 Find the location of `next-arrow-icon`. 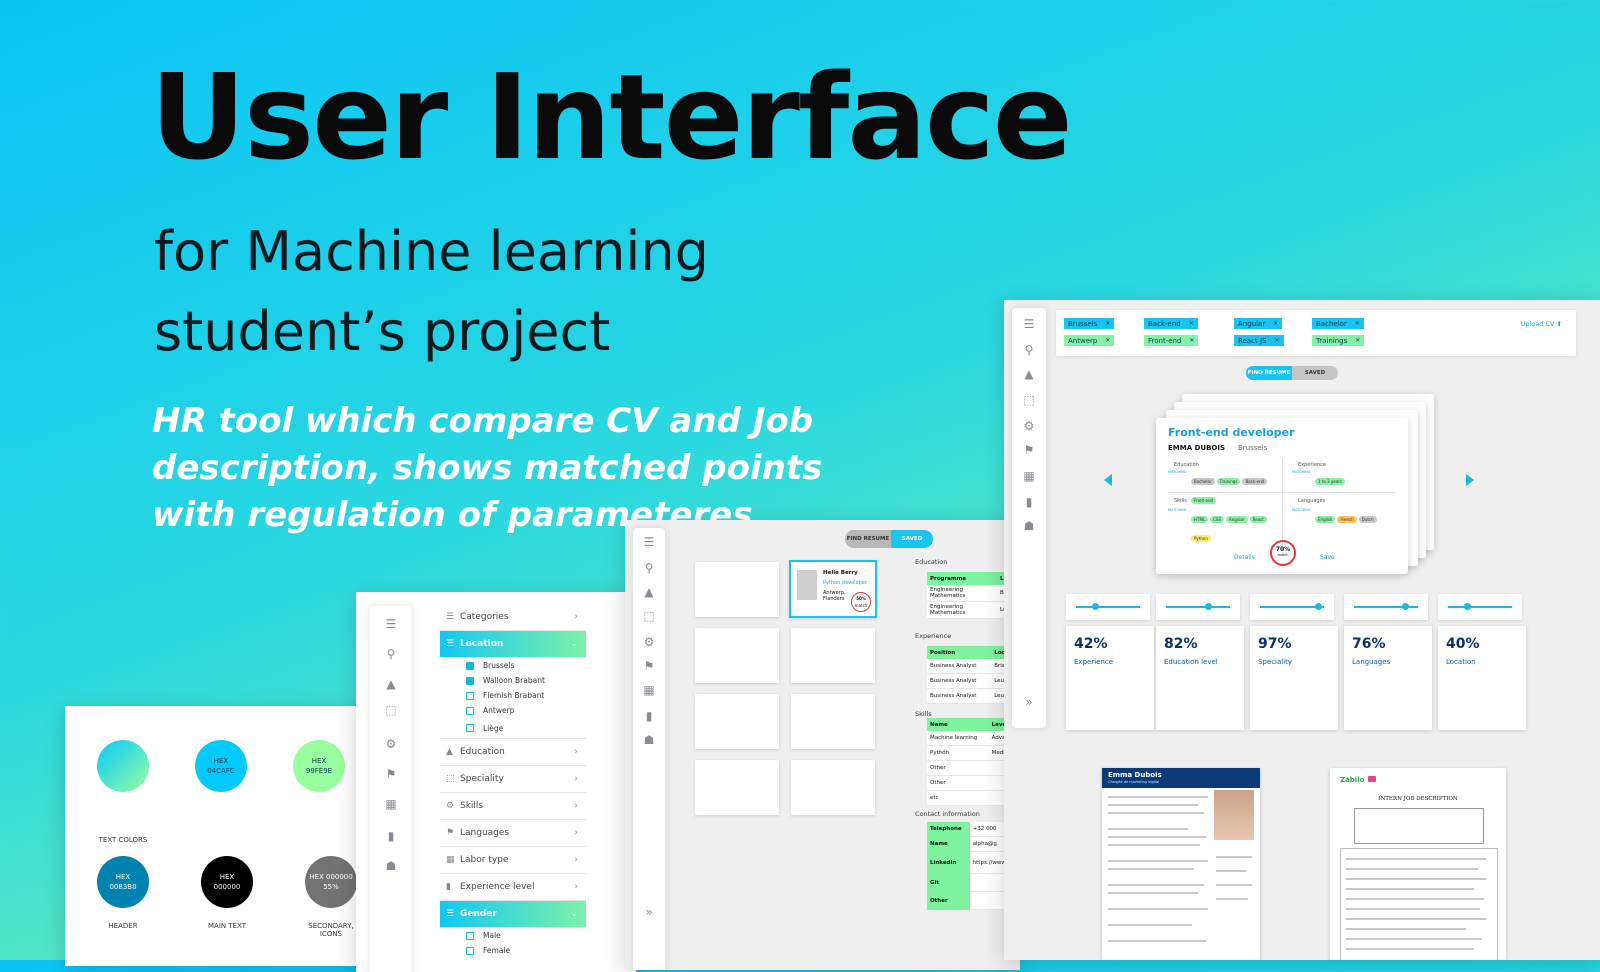

next-arrow-icon is located at coordinates (1470, 480).